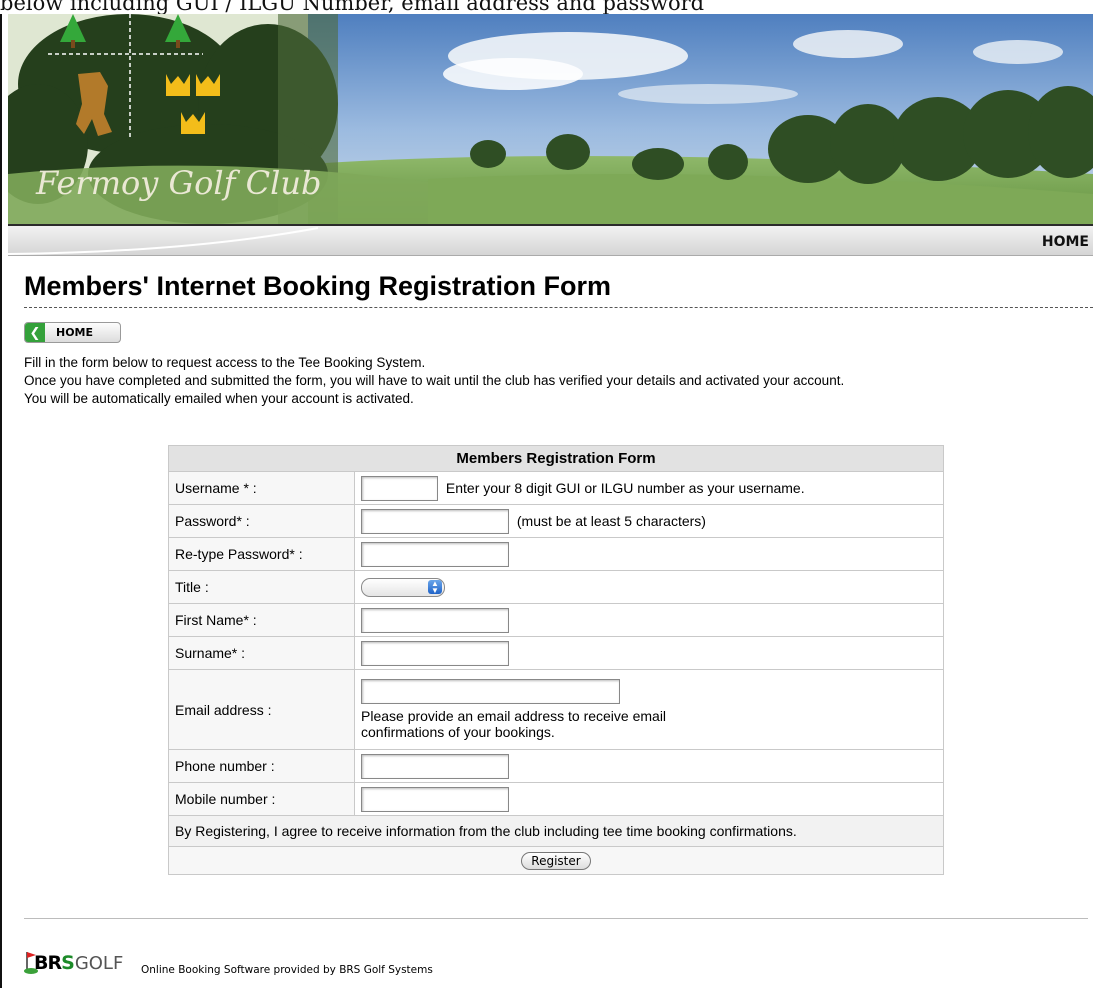 This screenshot has height=988, width=1093. Describe the element at coordinates (435, 587) in the screenshot. I see `select-arrows-icon: ▲ ▼` at that location.